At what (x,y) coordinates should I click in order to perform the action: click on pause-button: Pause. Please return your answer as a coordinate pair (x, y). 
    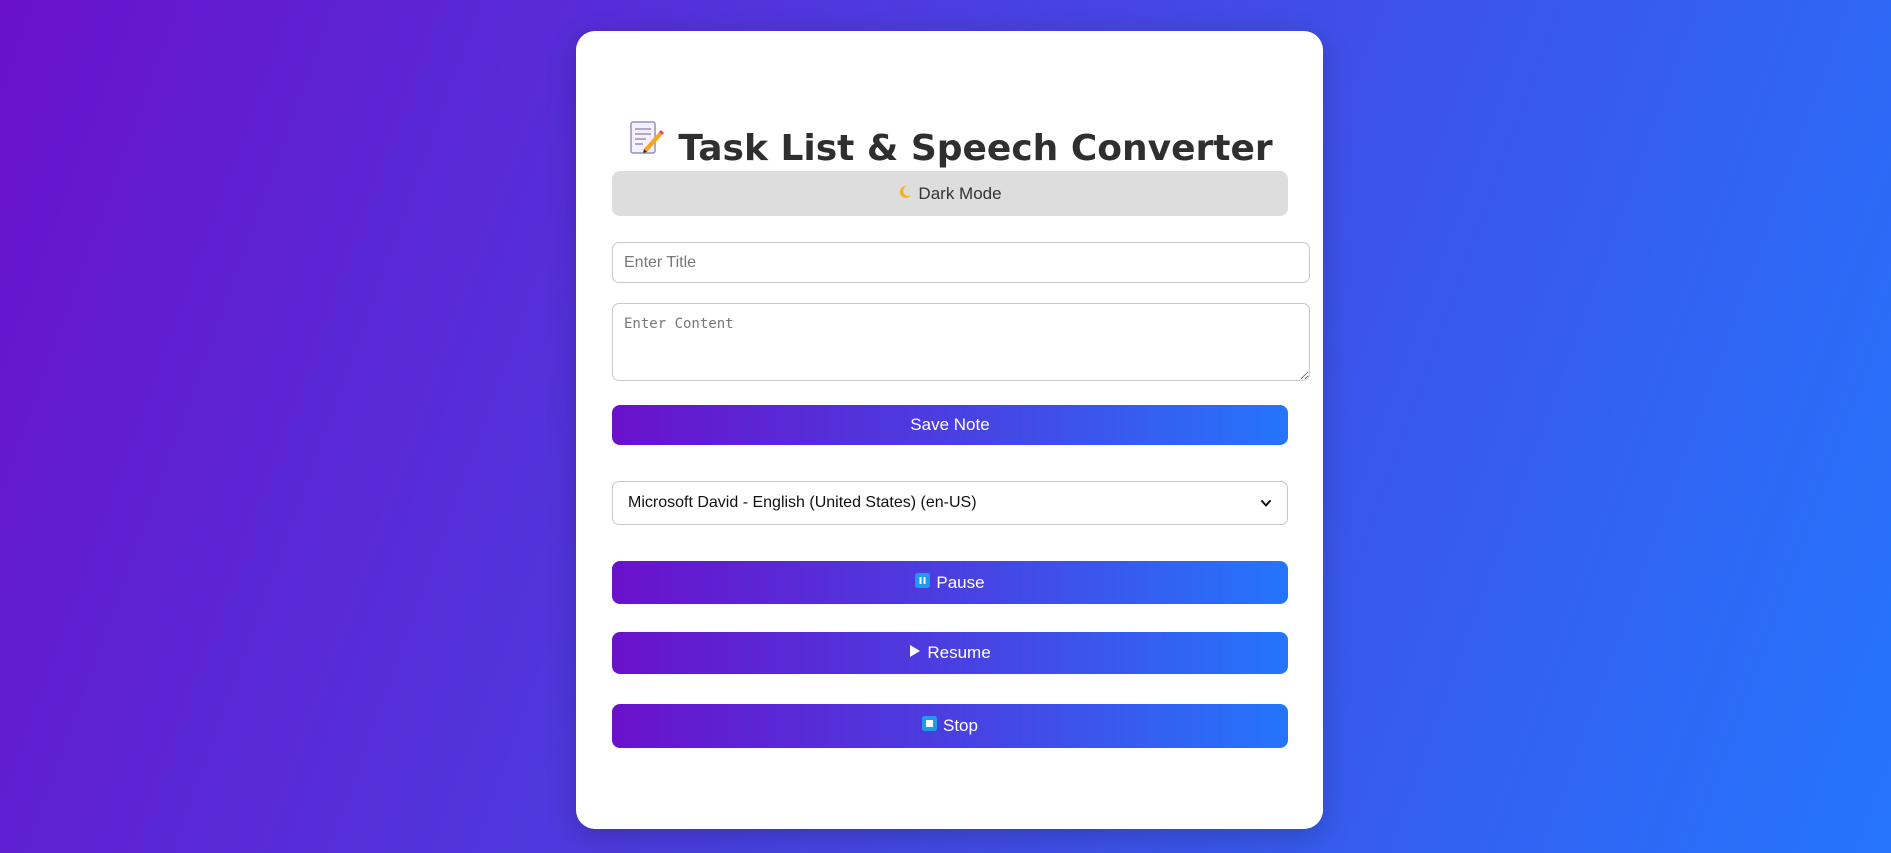
    Looking at the image, I should click on (950, 582).